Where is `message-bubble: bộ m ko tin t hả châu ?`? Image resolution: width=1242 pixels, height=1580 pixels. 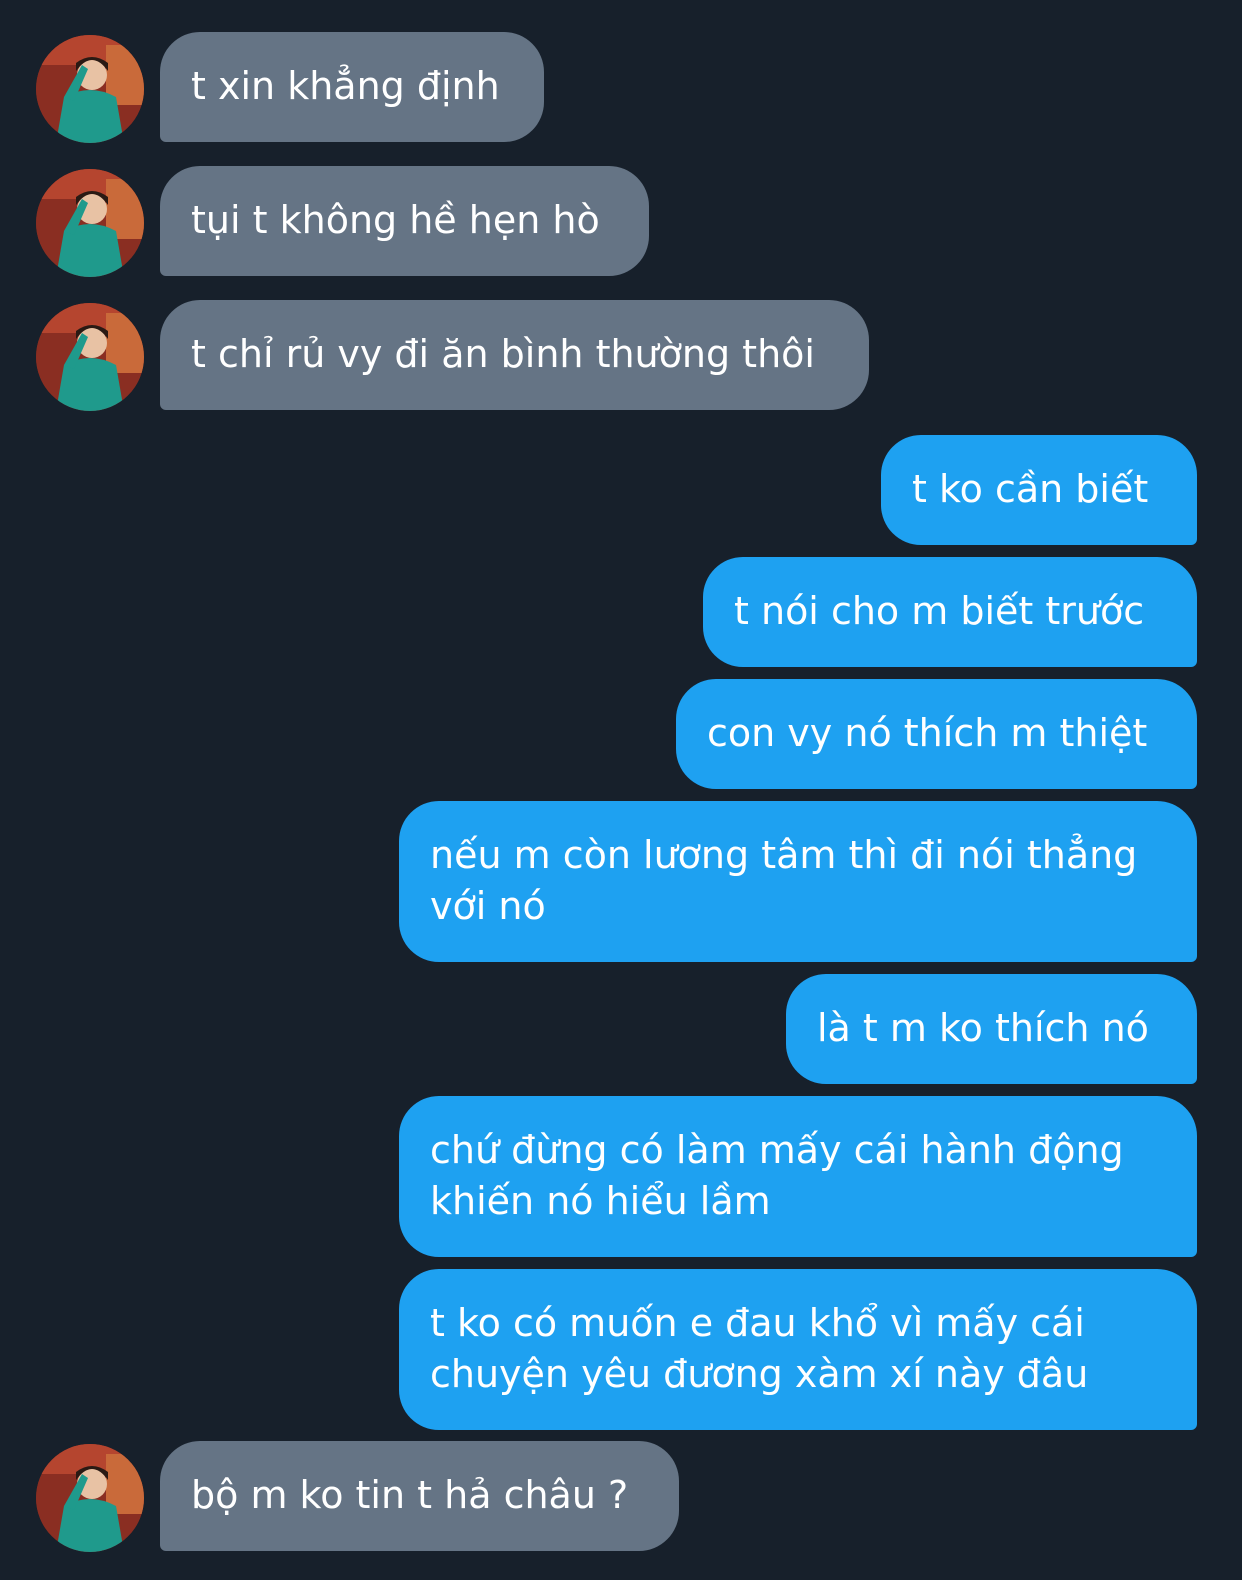 message-bubble: bộ m ko tin t hả châu ? is located at coordinates (419, 1496).